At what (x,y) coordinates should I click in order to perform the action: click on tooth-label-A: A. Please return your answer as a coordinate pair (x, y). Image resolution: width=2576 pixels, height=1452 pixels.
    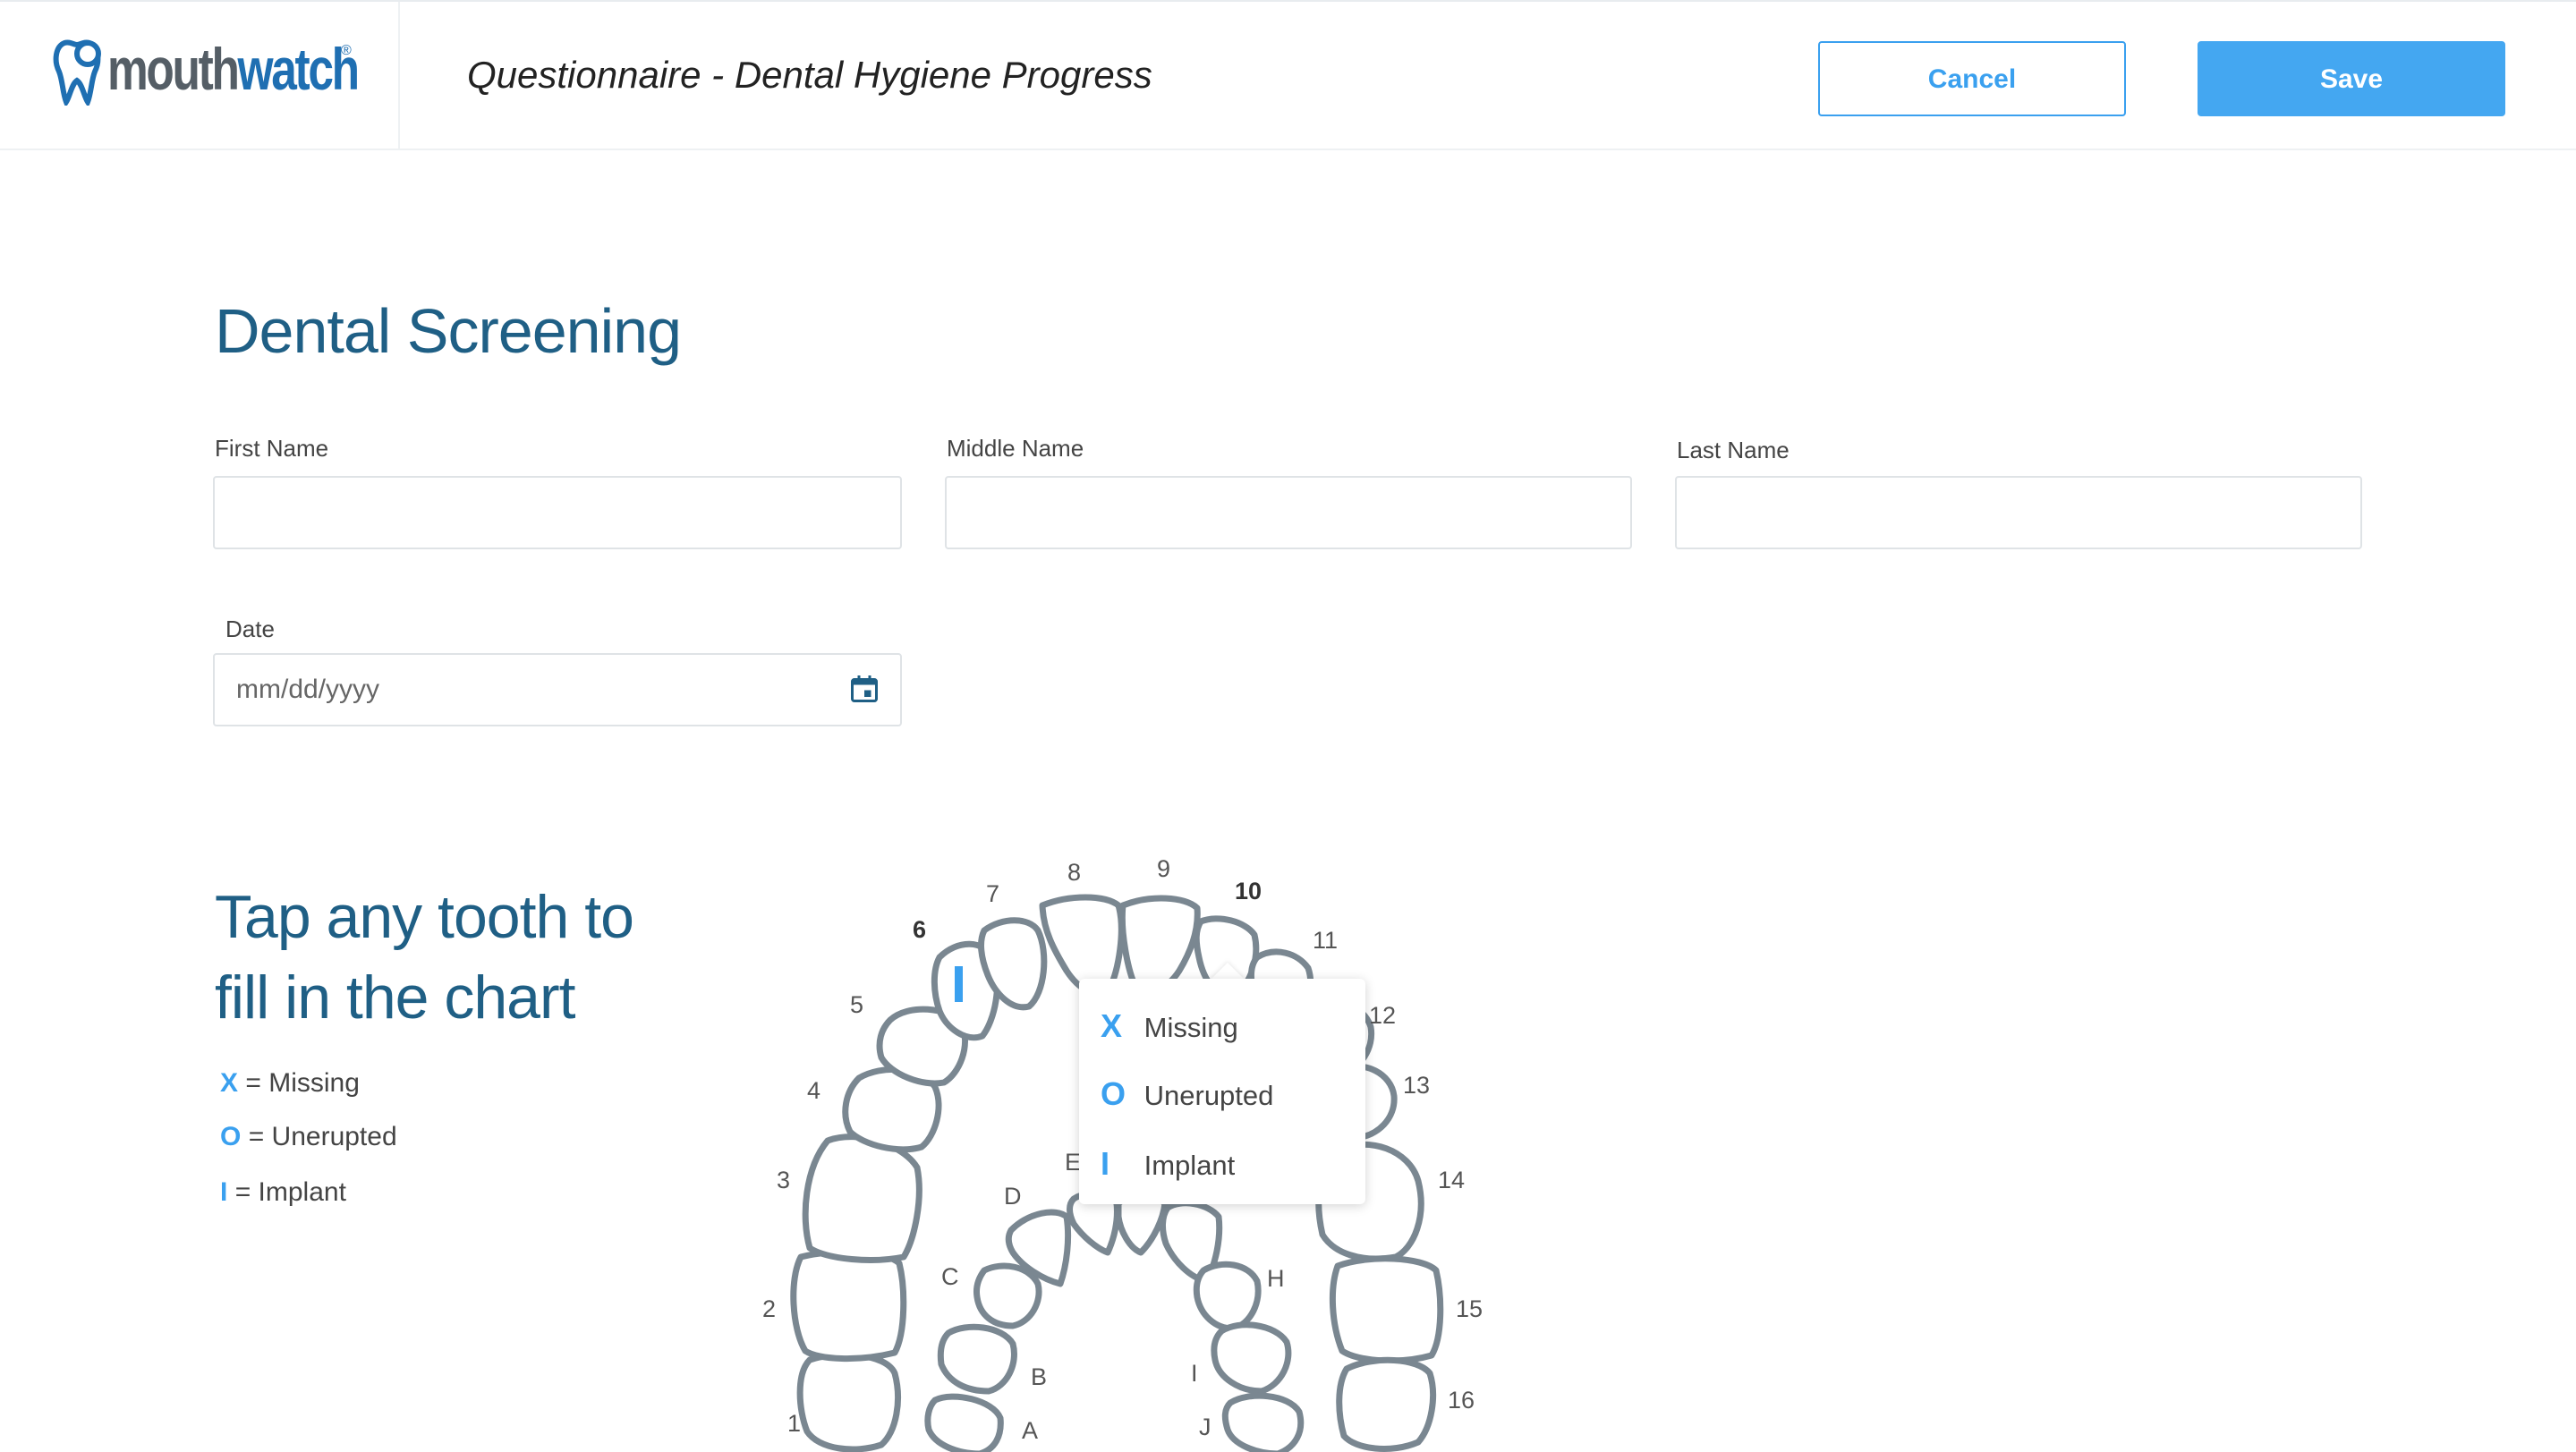
    Looking at the image, I should click on (1030, 1430).